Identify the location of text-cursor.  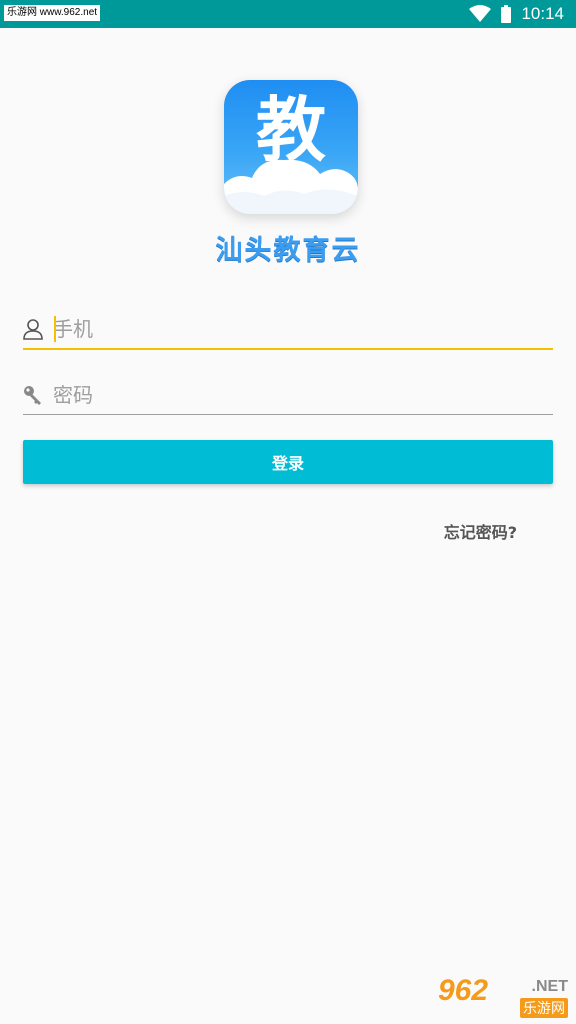
(55, 329).